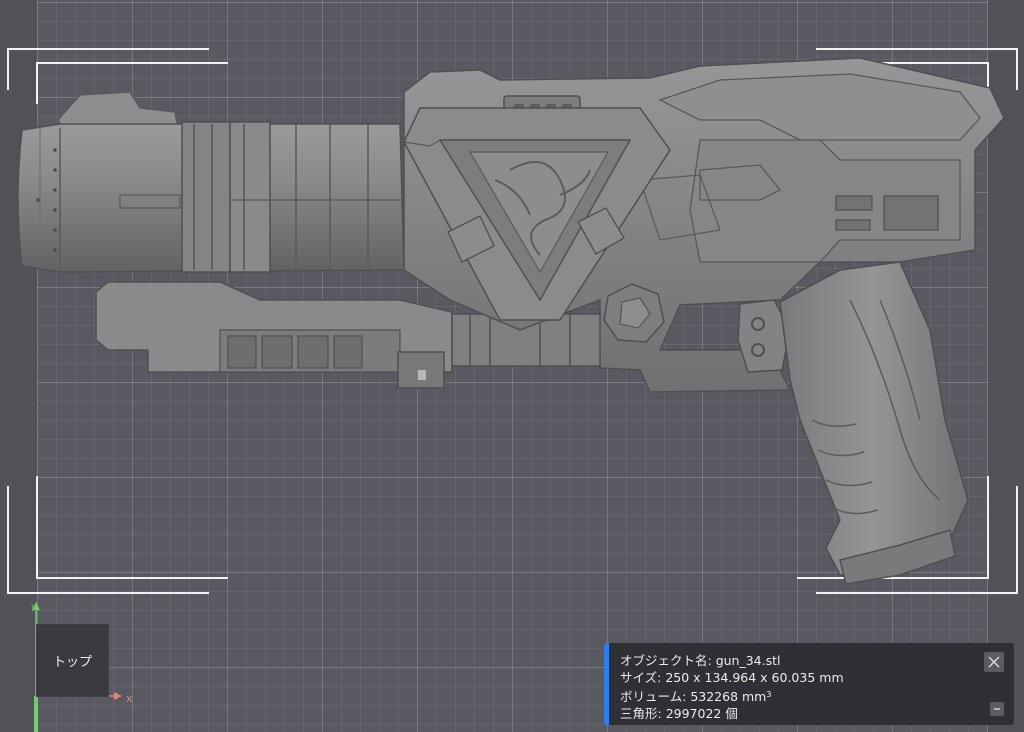 Image resolution: width=1024 pixels, height=732 pixels. I want to click on triangles-label: 三角形:, so click(643, 713).